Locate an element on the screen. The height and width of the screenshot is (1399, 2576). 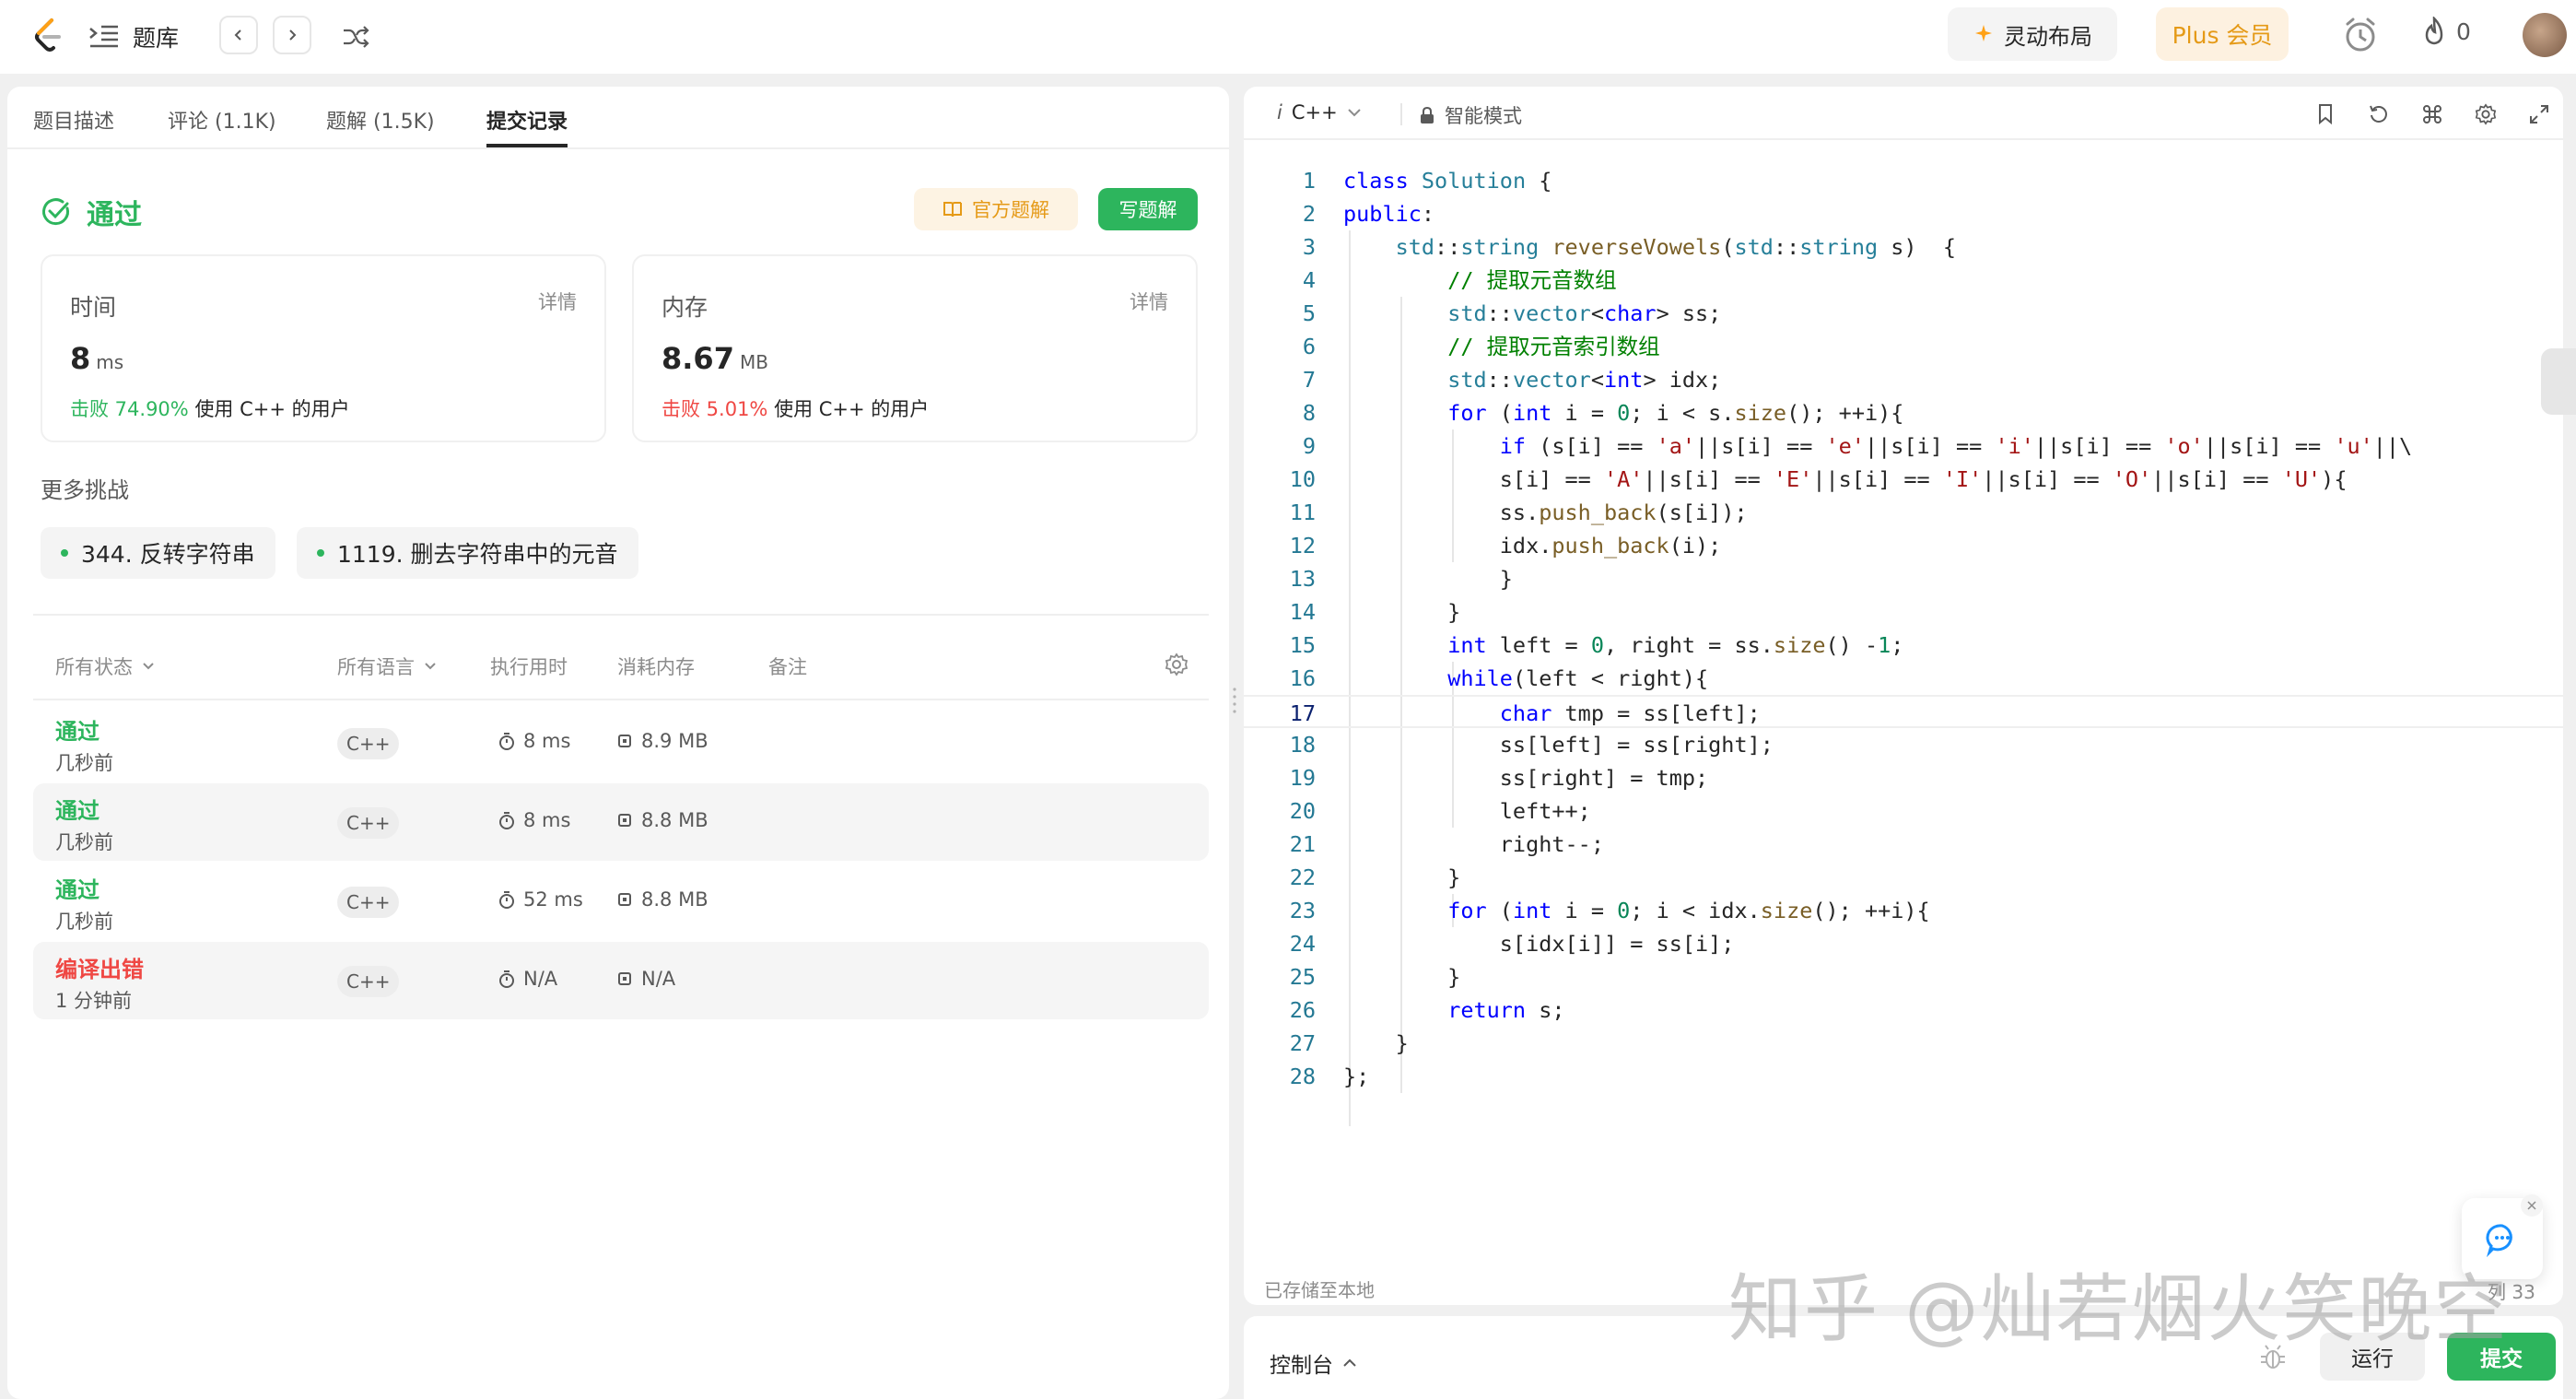
code-line: 22 } is located at coordinates (1904, 878).